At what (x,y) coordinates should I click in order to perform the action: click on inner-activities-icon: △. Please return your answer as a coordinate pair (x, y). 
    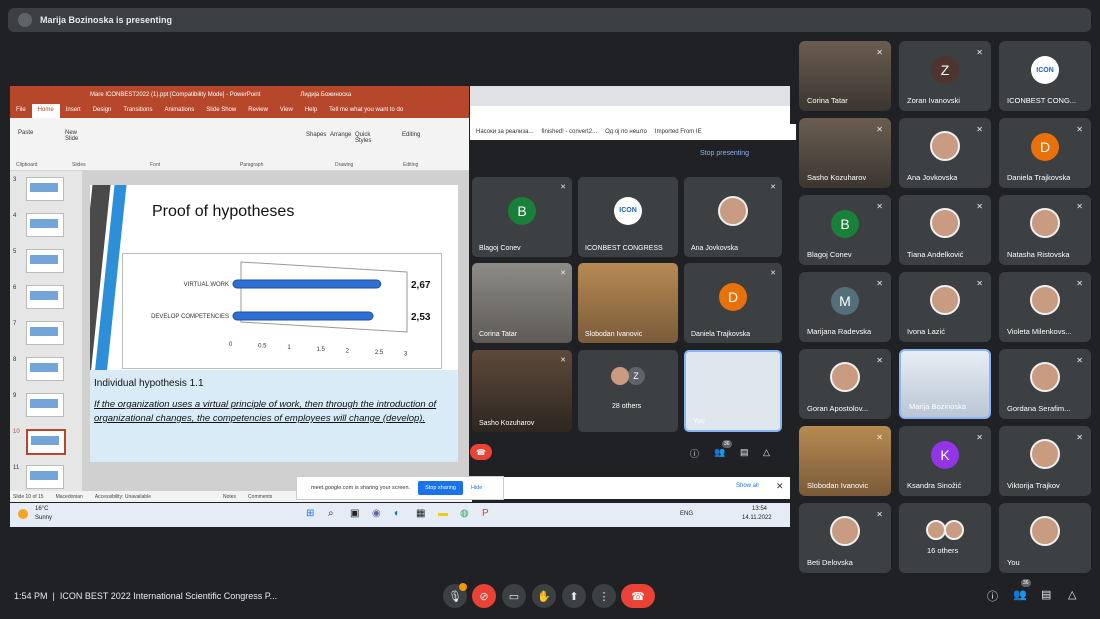
    Looking at the image, I should click on (766, 452).